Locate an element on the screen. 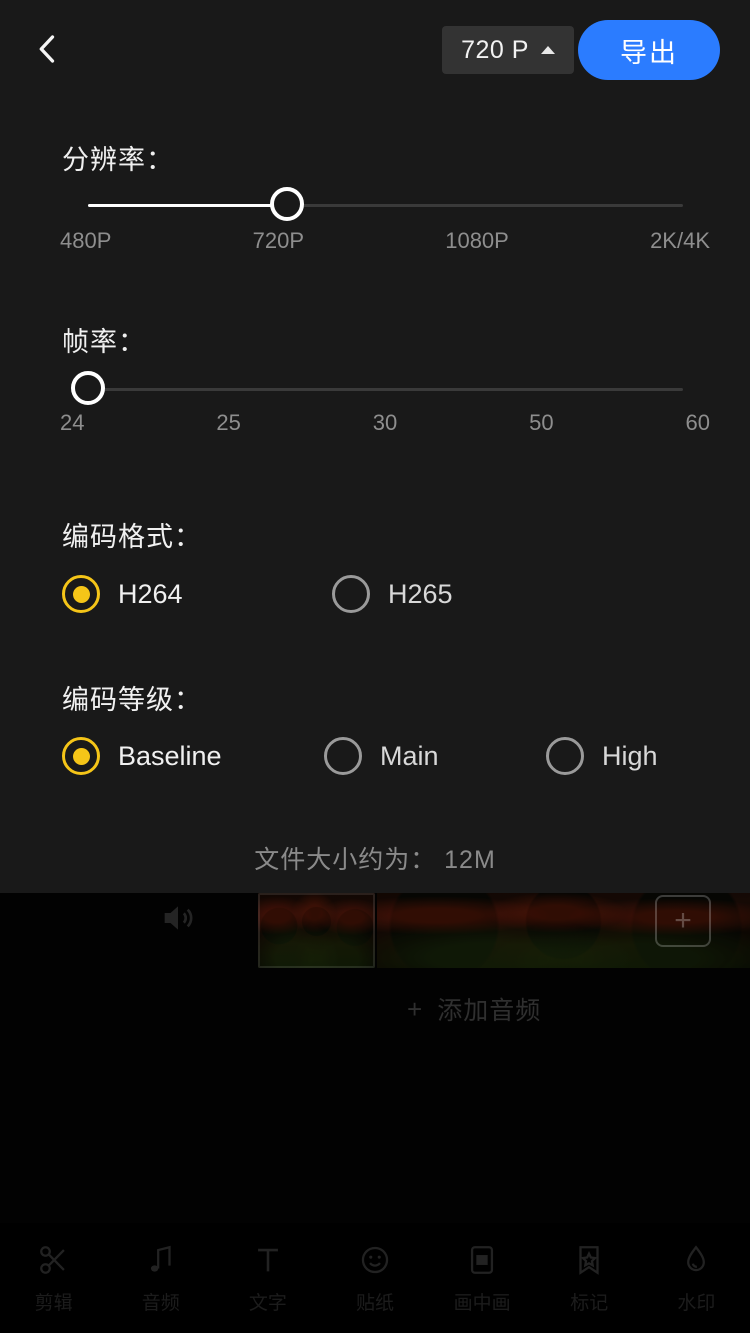 The height and width of the screenshot is (1333, 750). toolbar-item-label: 音频 is located at coordinates (160, 1303).